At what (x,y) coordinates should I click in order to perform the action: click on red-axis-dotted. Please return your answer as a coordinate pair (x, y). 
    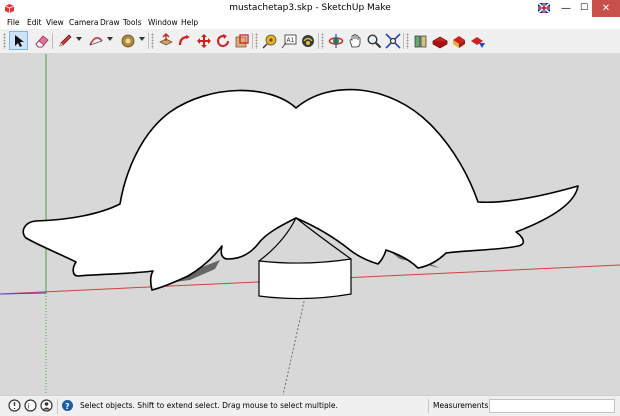
    Looking at the image, I should click on (294, 345).